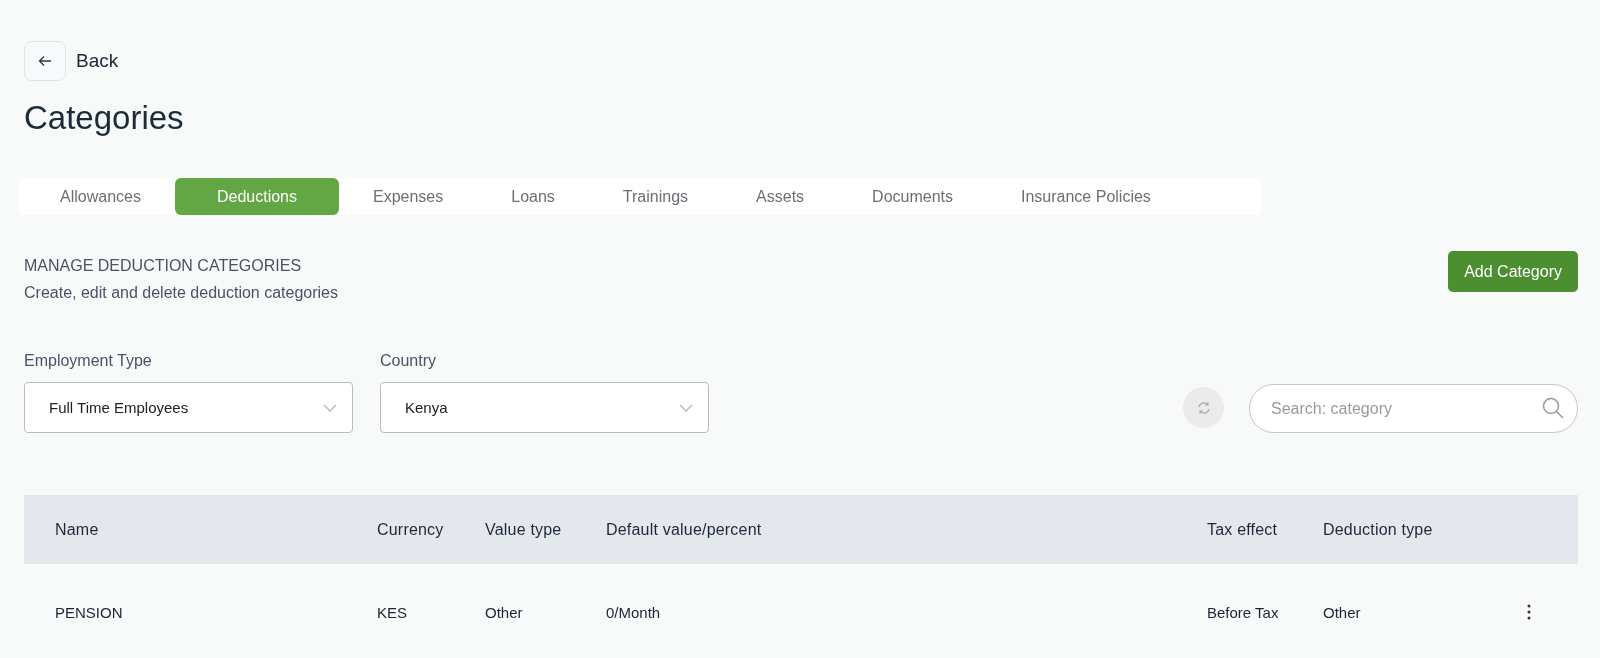  I want to click on column-header: Deduction type, so click(1378, 529).